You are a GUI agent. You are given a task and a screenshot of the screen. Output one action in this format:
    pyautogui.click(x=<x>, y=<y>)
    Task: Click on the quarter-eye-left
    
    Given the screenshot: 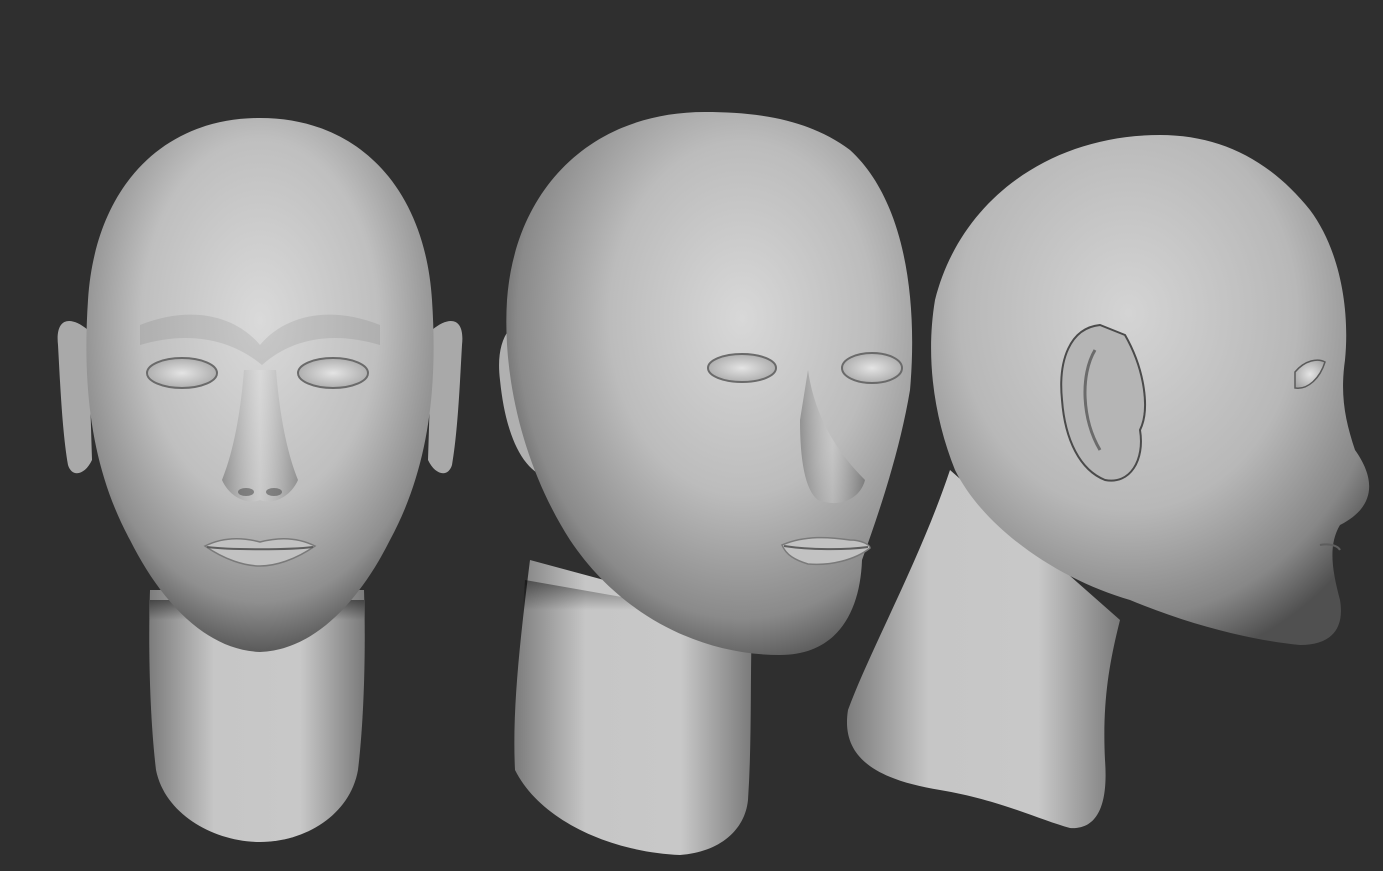 What is the action you would take?
    pyautogui.click(x=742, y=368)
    